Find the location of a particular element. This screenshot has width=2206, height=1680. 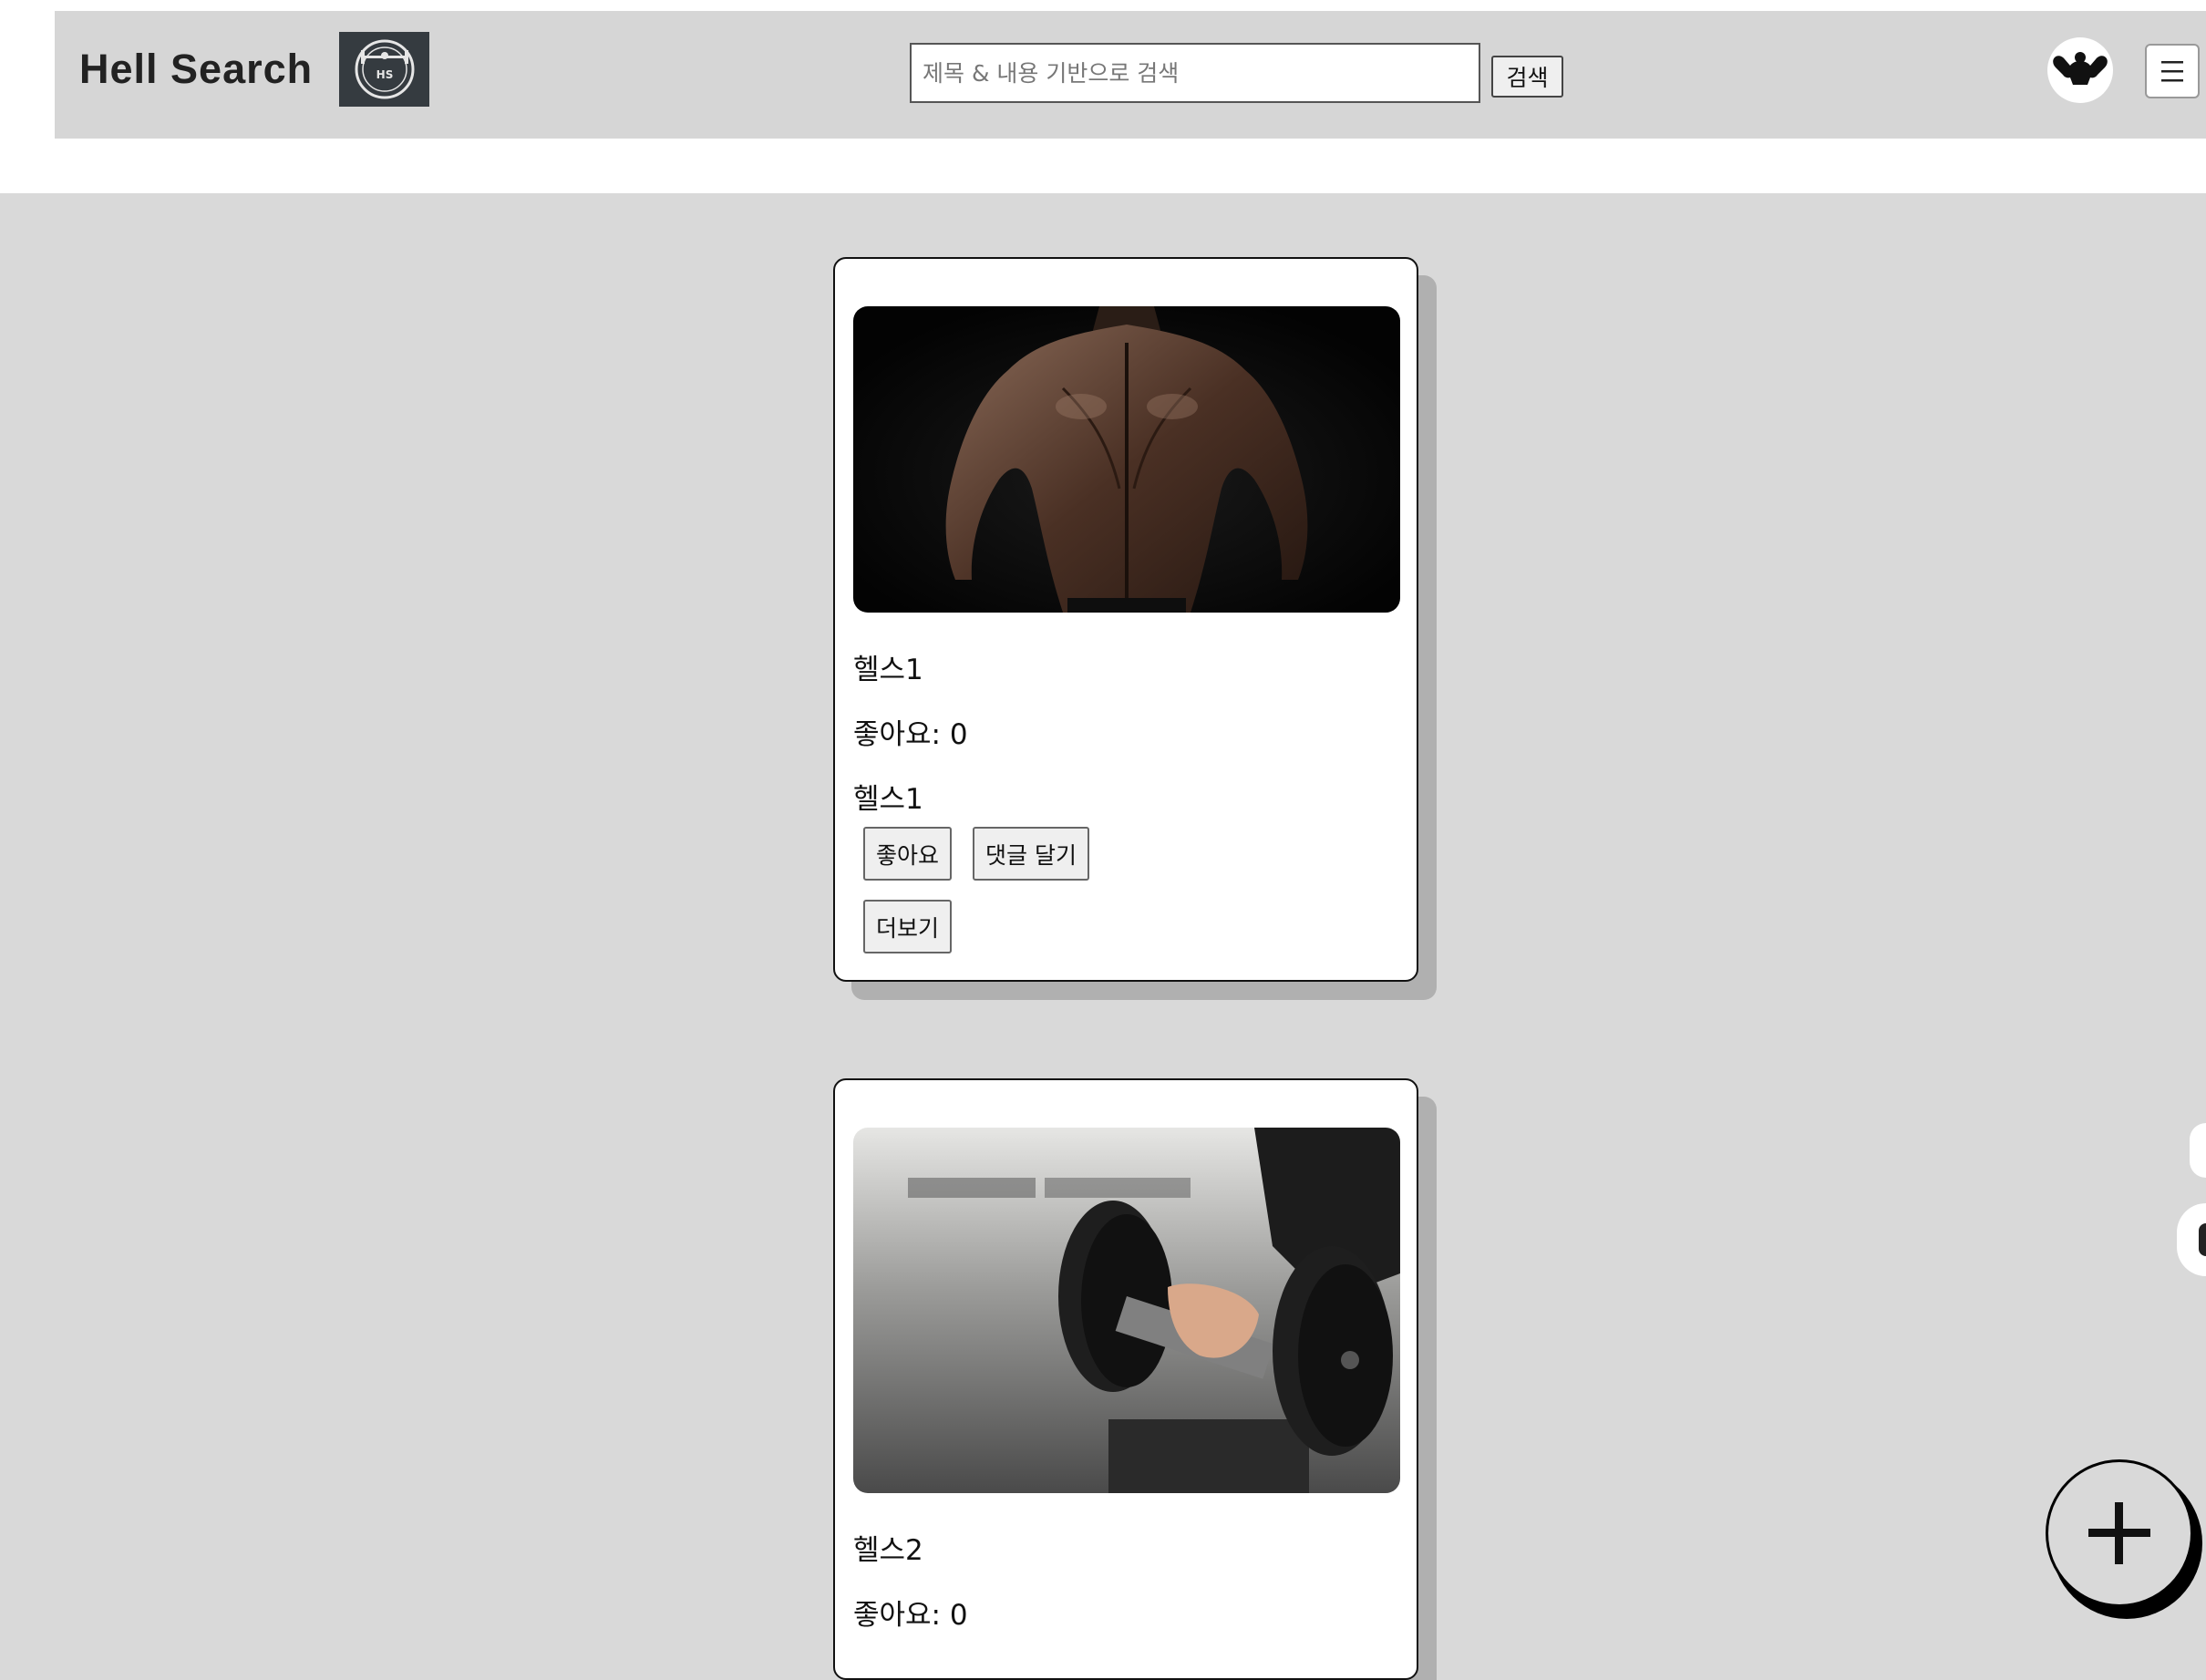

post-title: 헬스2 is located at coordinates (888, 1551).